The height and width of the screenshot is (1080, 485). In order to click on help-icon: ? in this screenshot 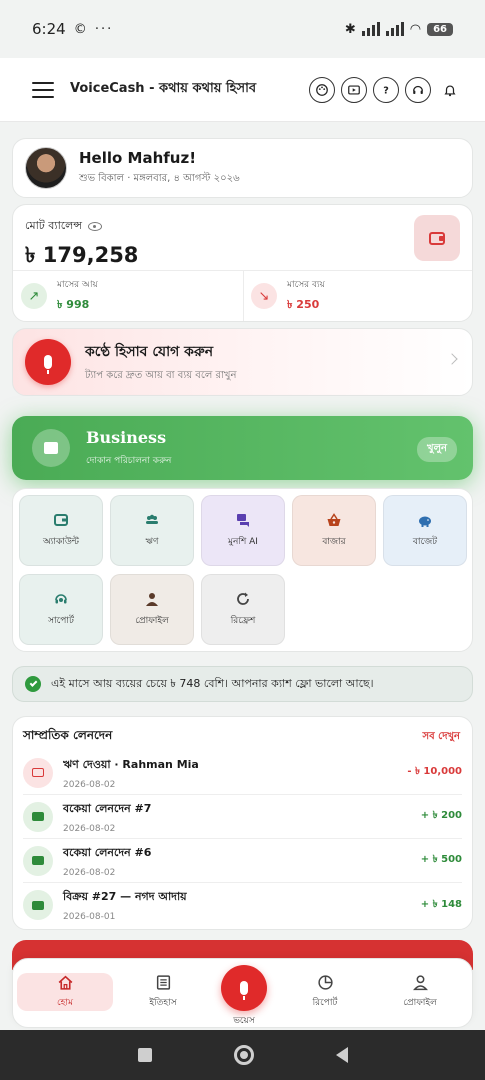, I will do `click(386, 89)`.